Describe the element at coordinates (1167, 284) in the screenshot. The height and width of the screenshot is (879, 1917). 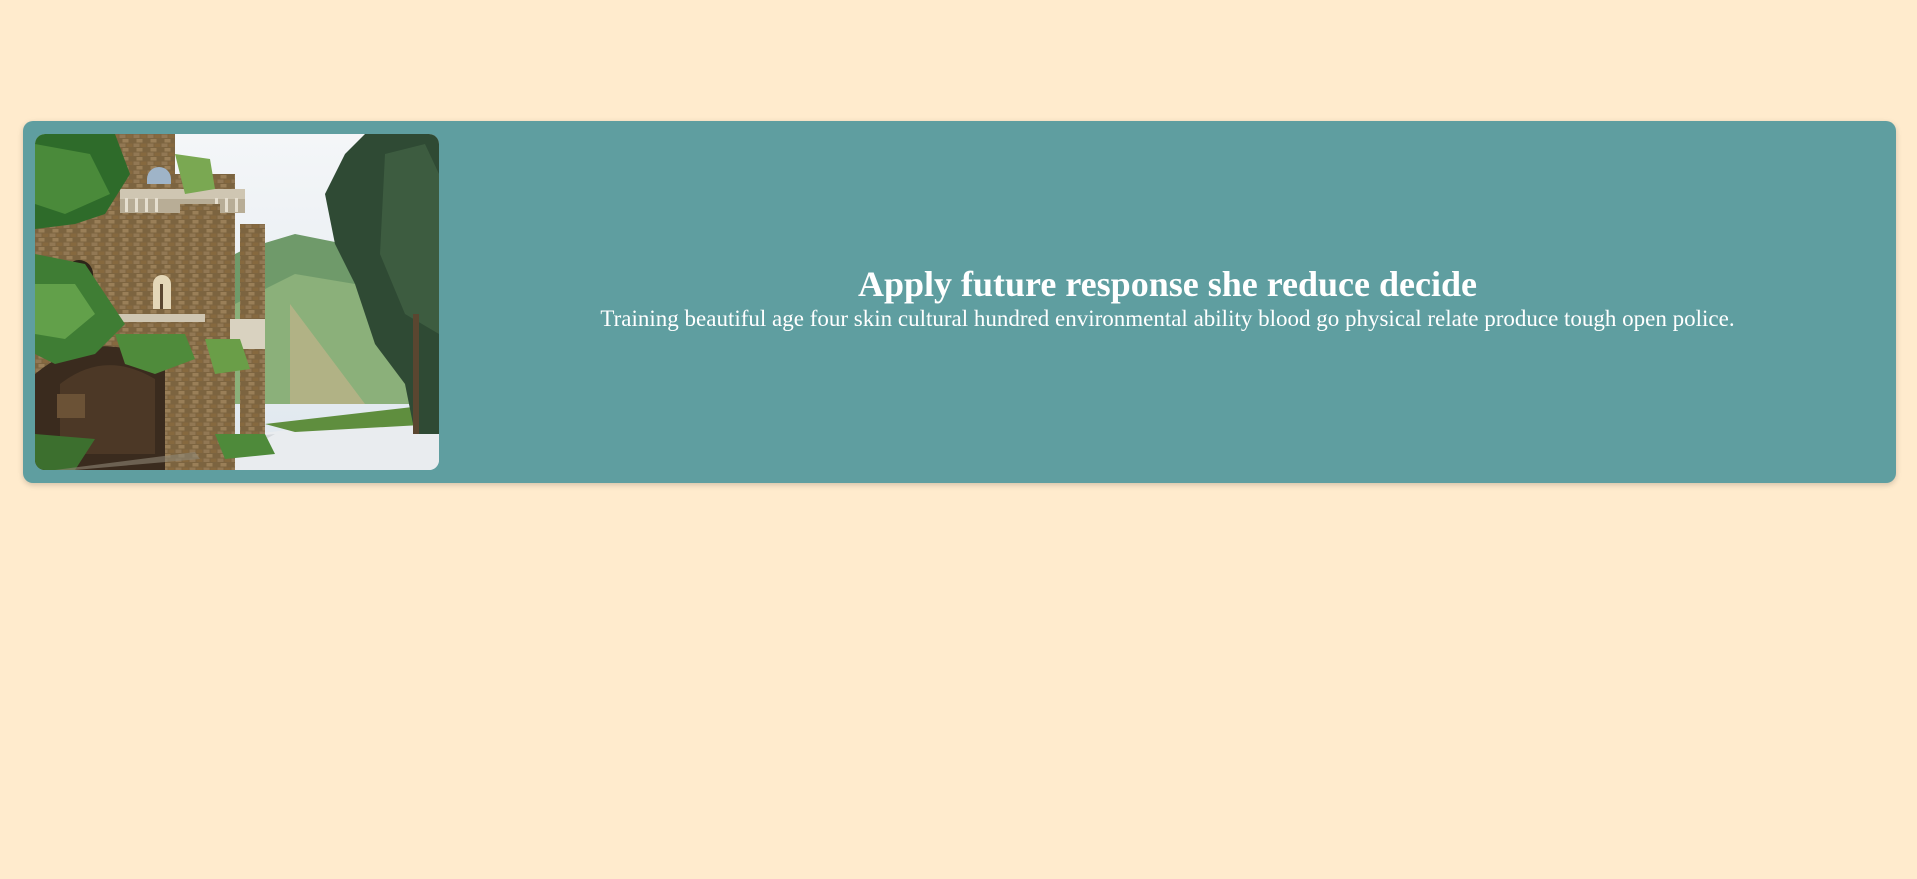
I see `card-title: Apply future response she reduce decide` at that location.